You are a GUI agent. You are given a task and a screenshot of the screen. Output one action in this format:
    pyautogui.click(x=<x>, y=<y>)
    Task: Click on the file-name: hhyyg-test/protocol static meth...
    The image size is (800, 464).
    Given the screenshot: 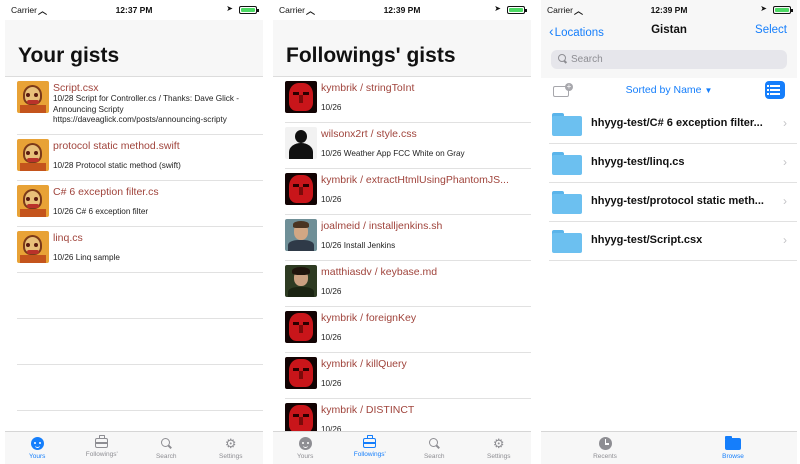 What is the action you would take?
    pyautogui.click(x=677, y=201)
    